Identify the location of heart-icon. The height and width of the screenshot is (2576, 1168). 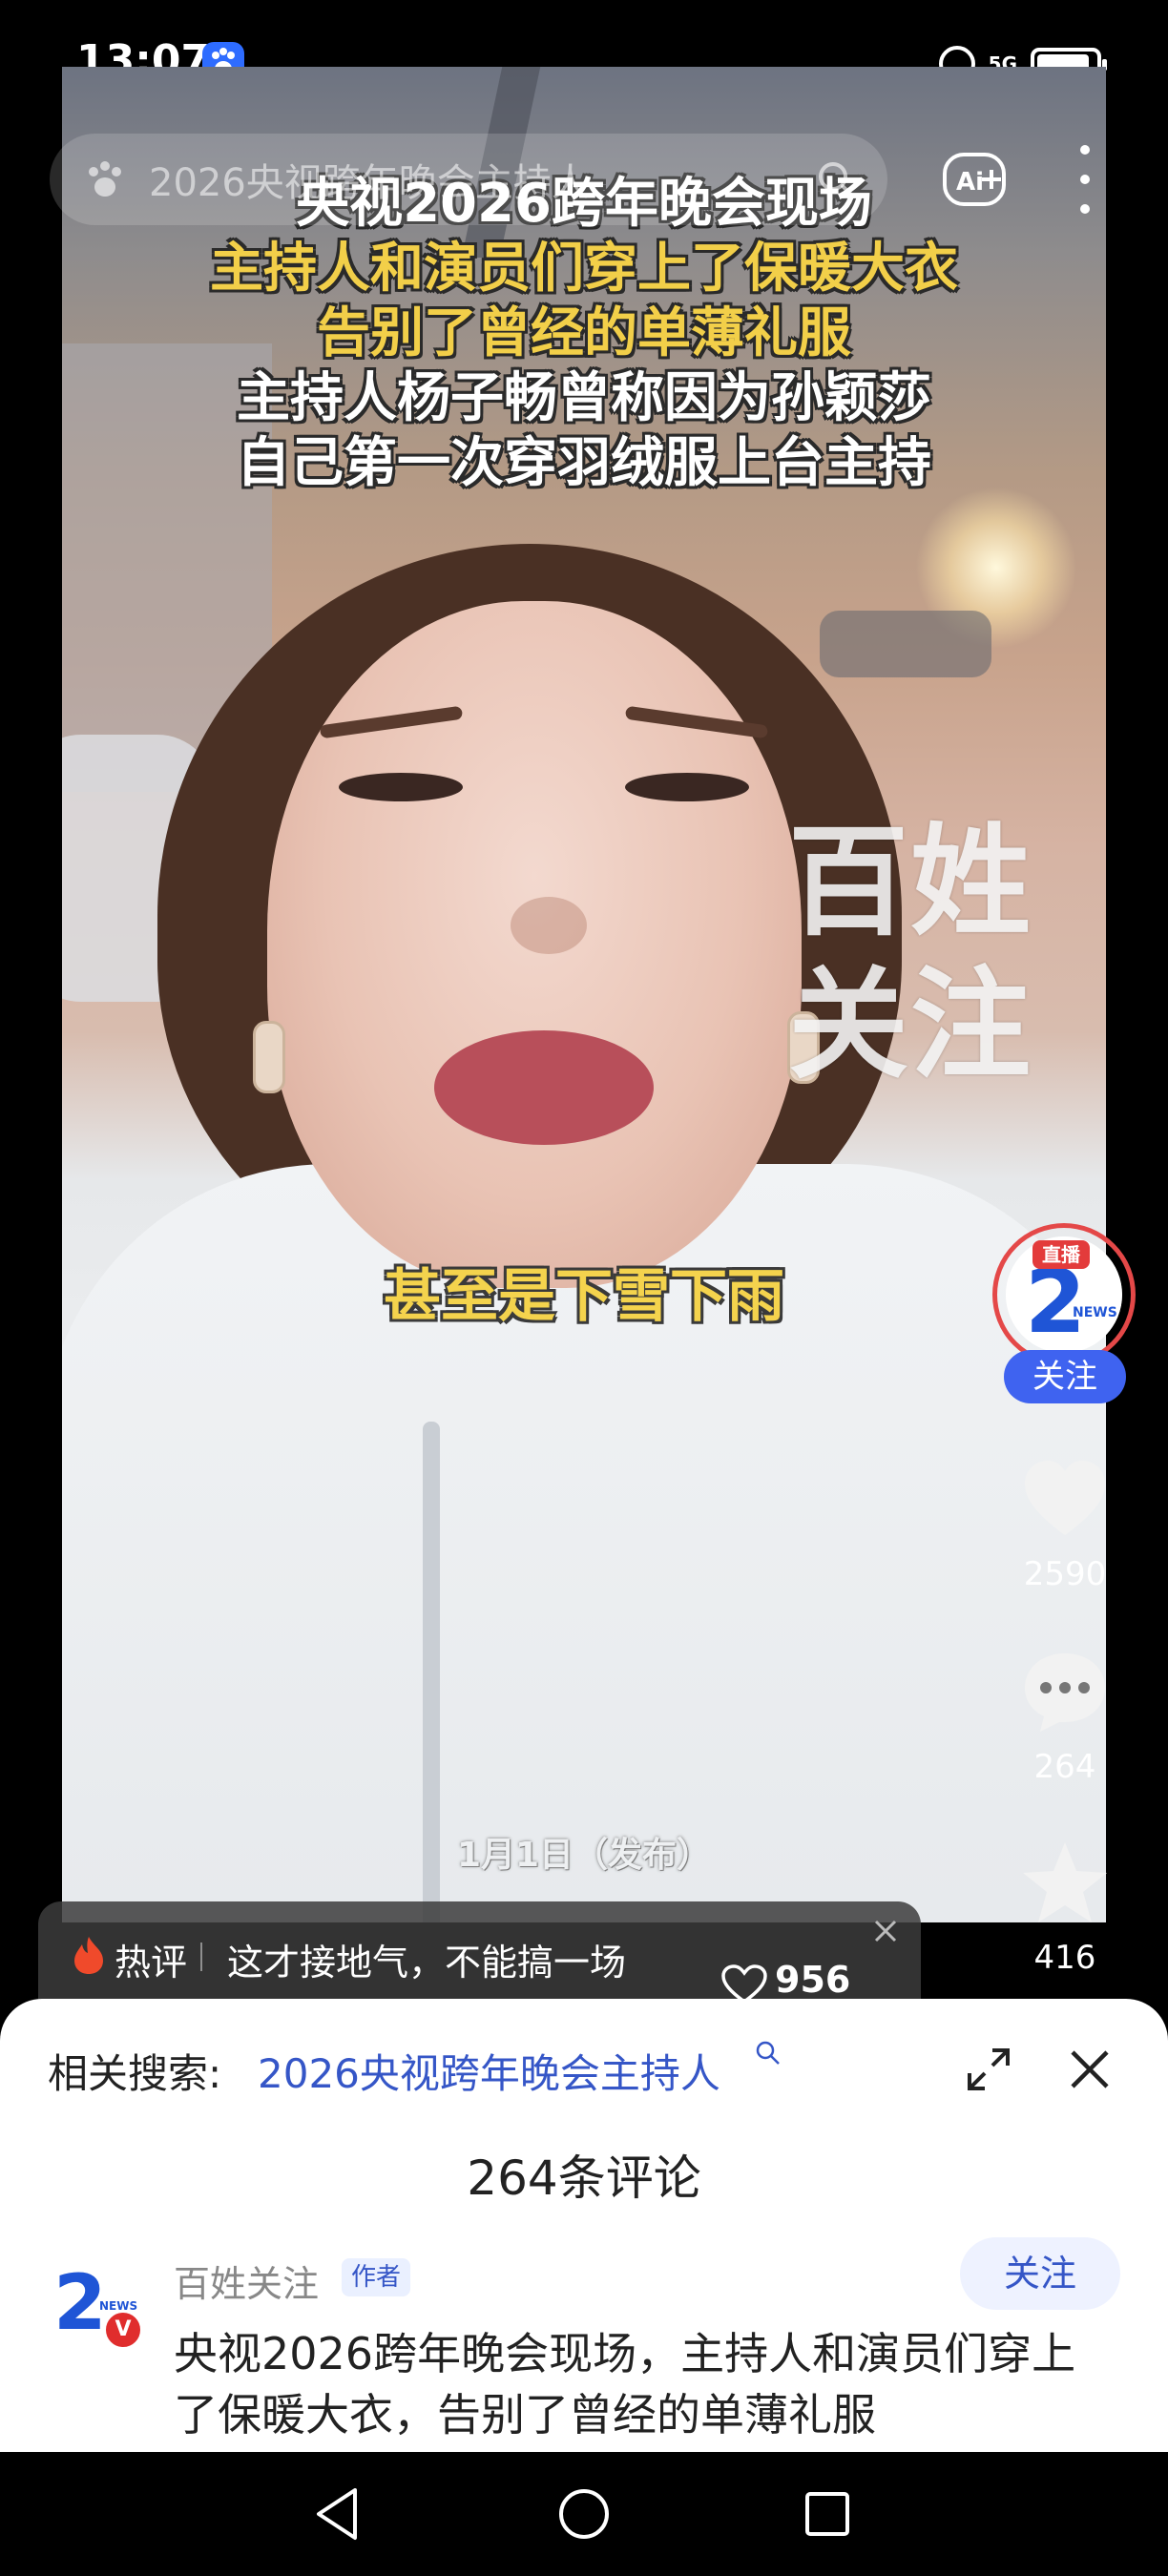
(1065, 1501).